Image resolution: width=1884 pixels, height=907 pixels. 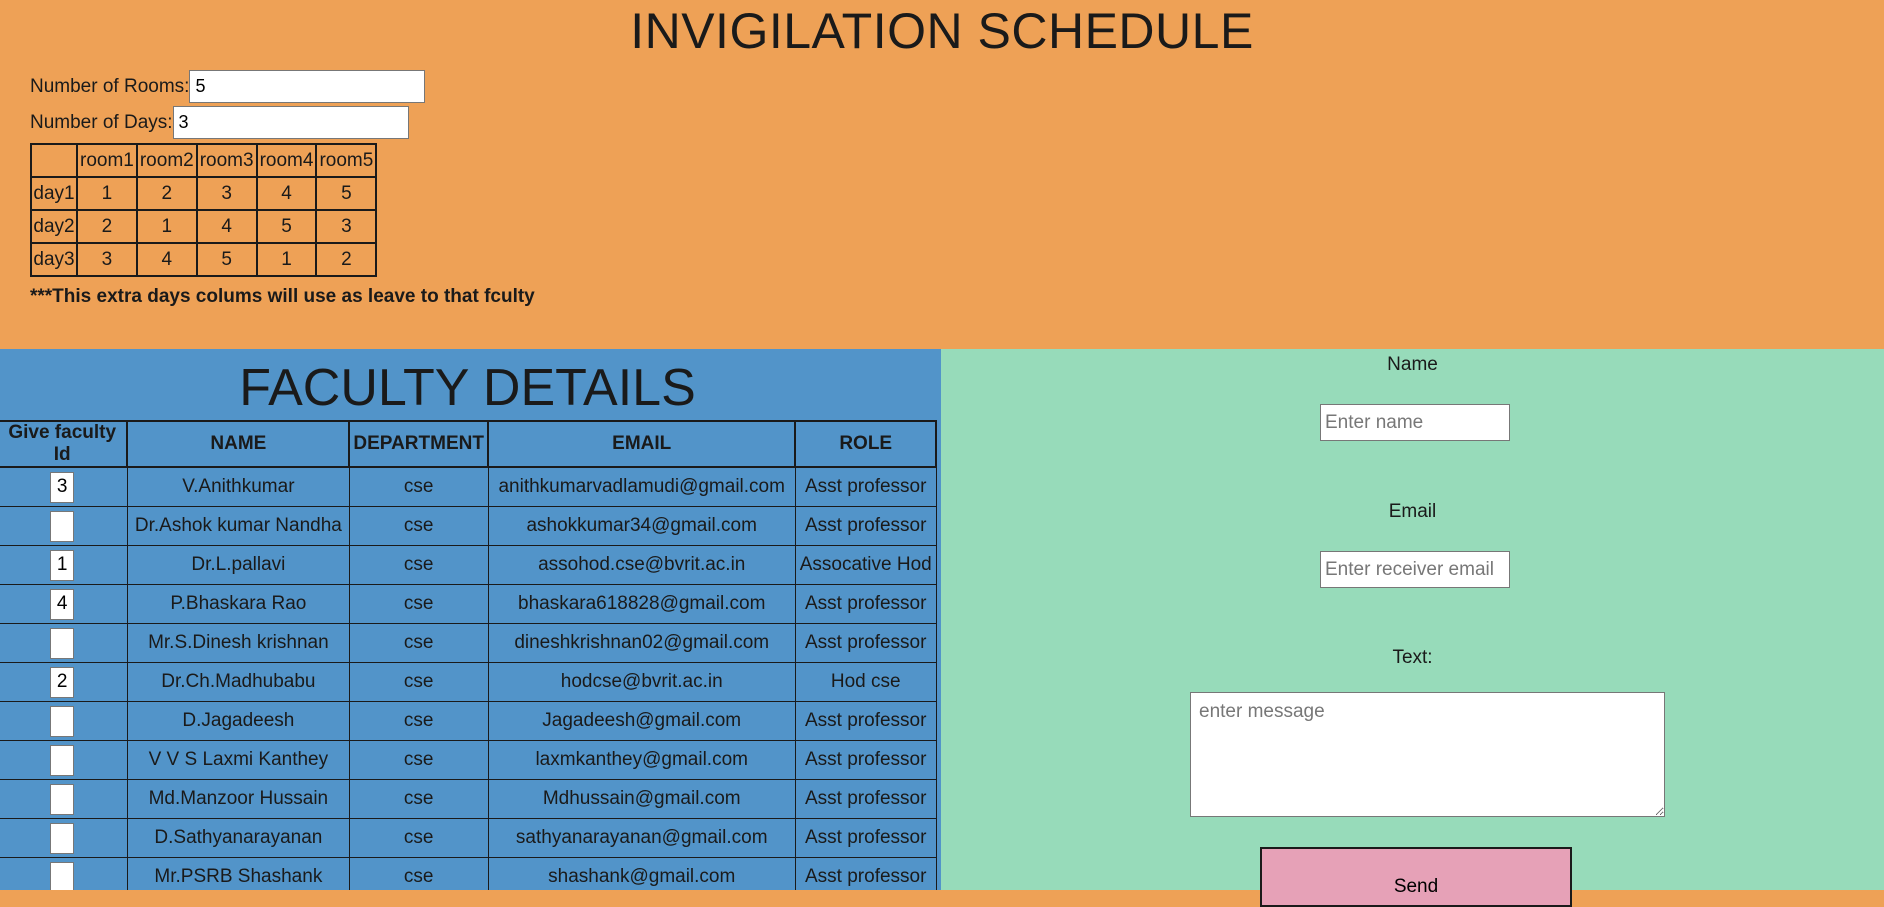 What do you see at coordinates (307, 86) in the screenshot?
I see `rooms-input` at bounding box center [307, 86].